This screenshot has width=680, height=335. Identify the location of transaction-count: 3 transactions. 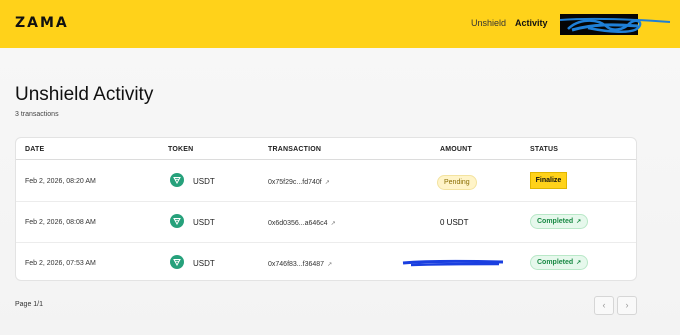
(37, 114).